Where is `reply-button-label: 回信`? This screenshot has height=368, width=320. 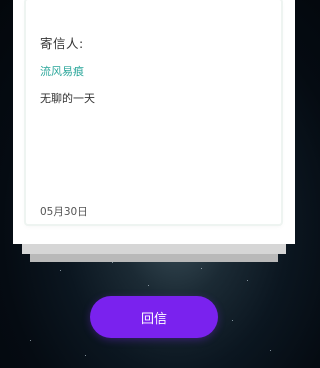 reply-button-label: 回信 is located at coordinates (153, 319).